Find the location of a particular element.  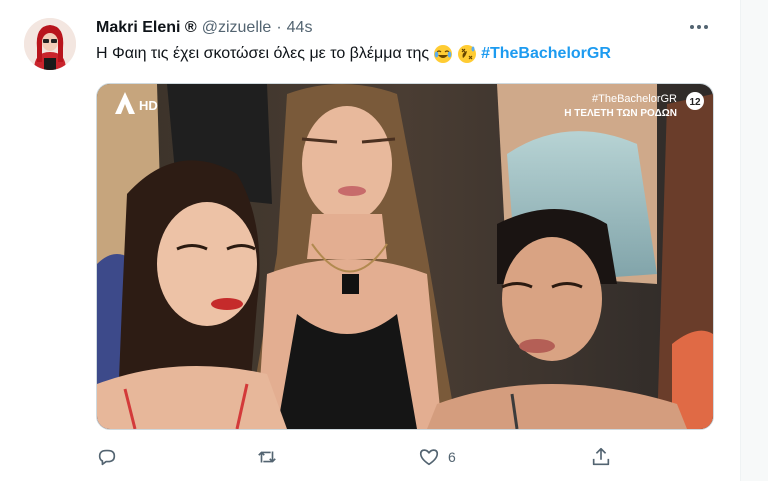

hashtag-link: #TheBachelorGR is located at coordinates (546, 54).